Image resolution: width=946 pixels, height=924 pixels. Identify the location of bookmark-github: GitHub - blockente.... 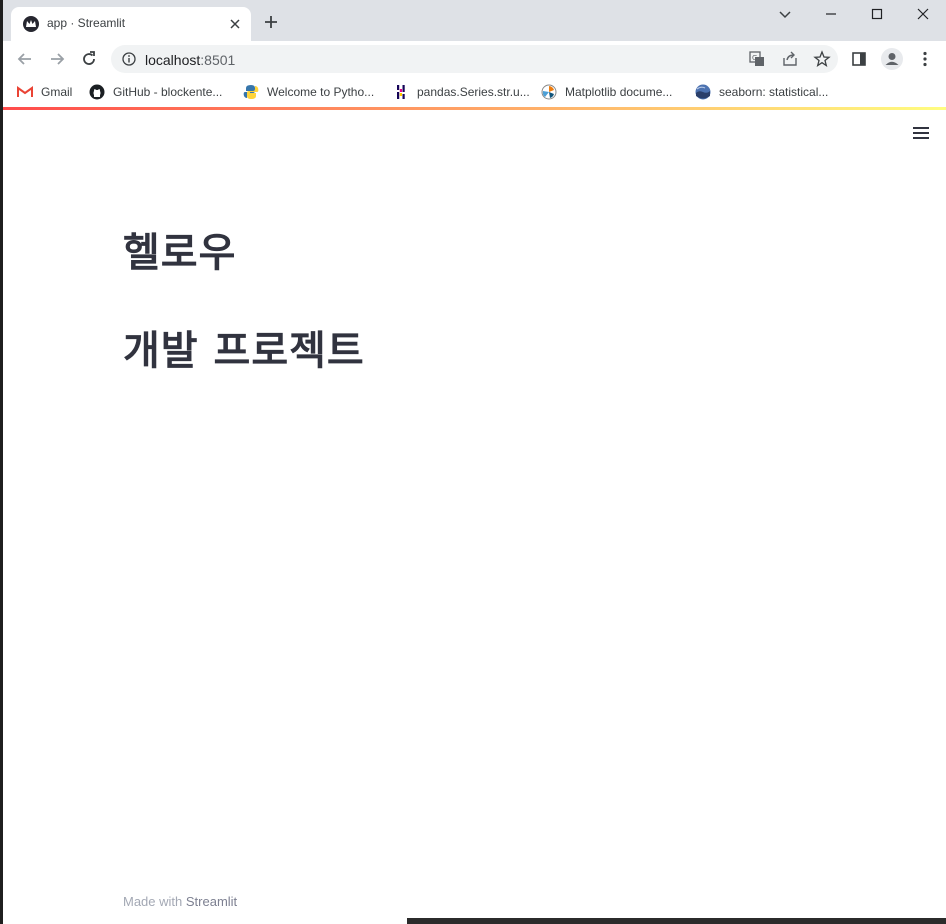
(155, 92).